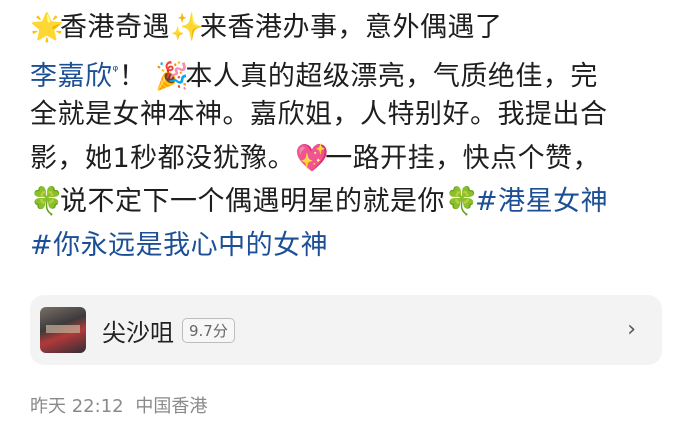 The image size is (690, 423). Describe the element at coordinates (187, 27) in the screenshot. I see `sparkles-icon: ✨` at that location.